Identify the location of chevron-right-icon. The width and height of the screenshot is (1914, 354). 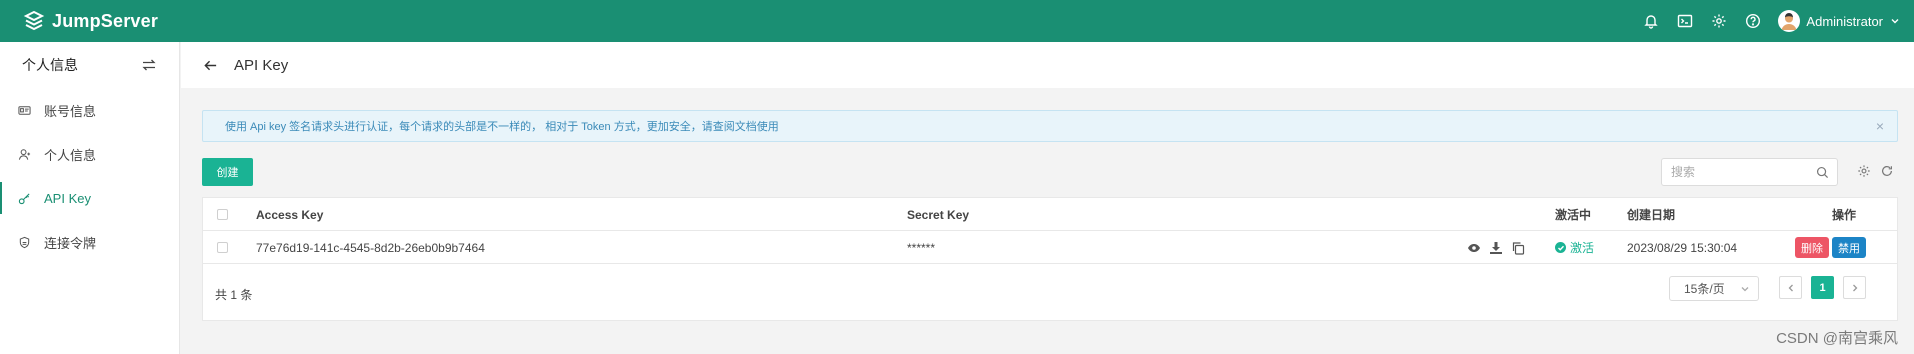
(1854, 287).